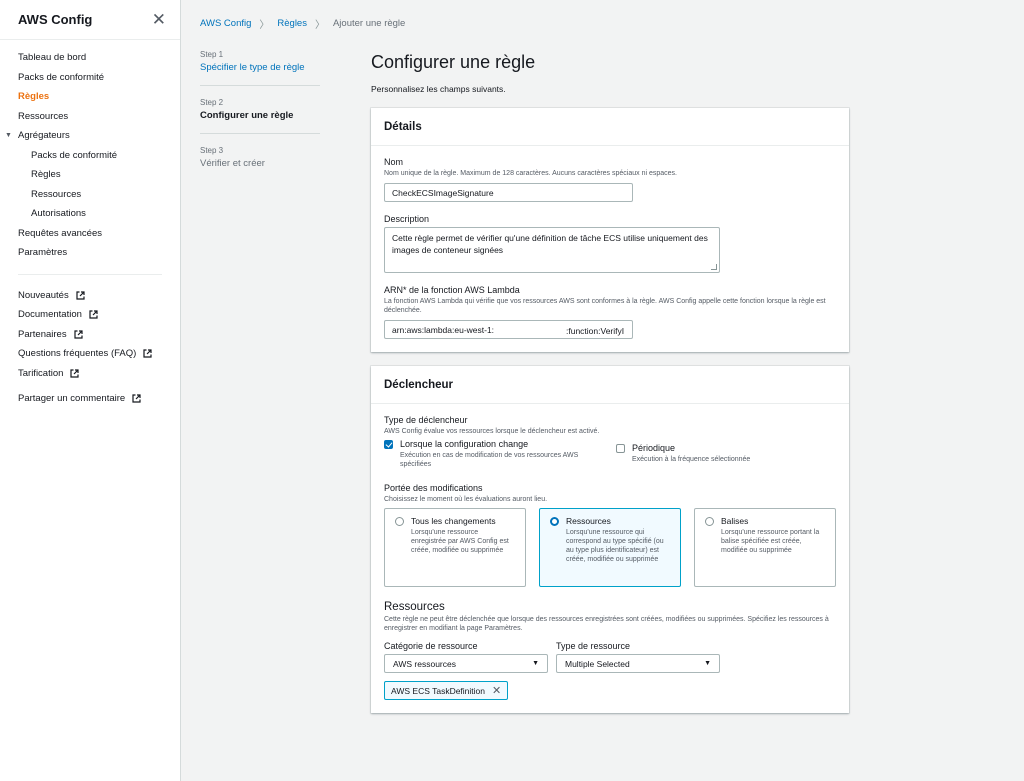  I want to click on token-label: AWS ECS TaskDefinition, so click(438, 690).